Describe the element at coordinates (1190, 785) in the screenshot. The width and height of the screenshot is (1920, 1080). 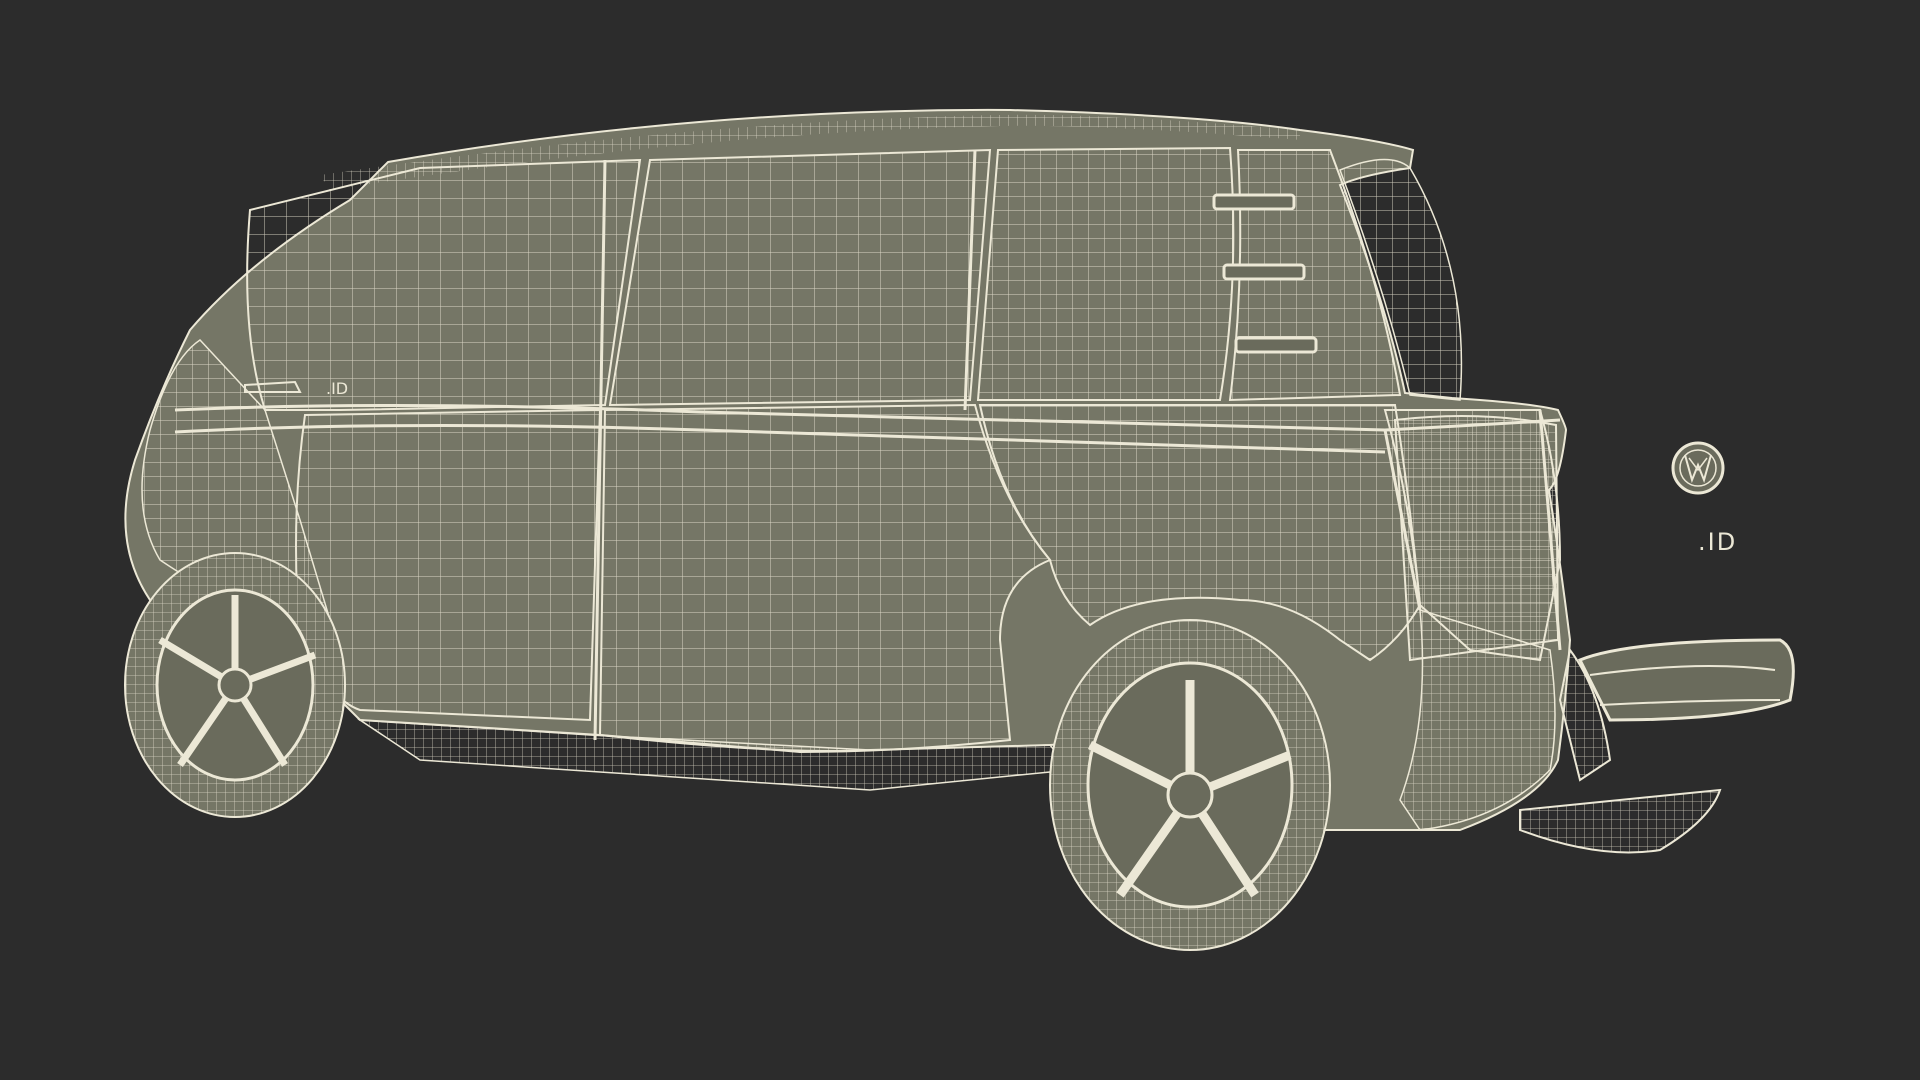
I see `rear-wheel` at that location.